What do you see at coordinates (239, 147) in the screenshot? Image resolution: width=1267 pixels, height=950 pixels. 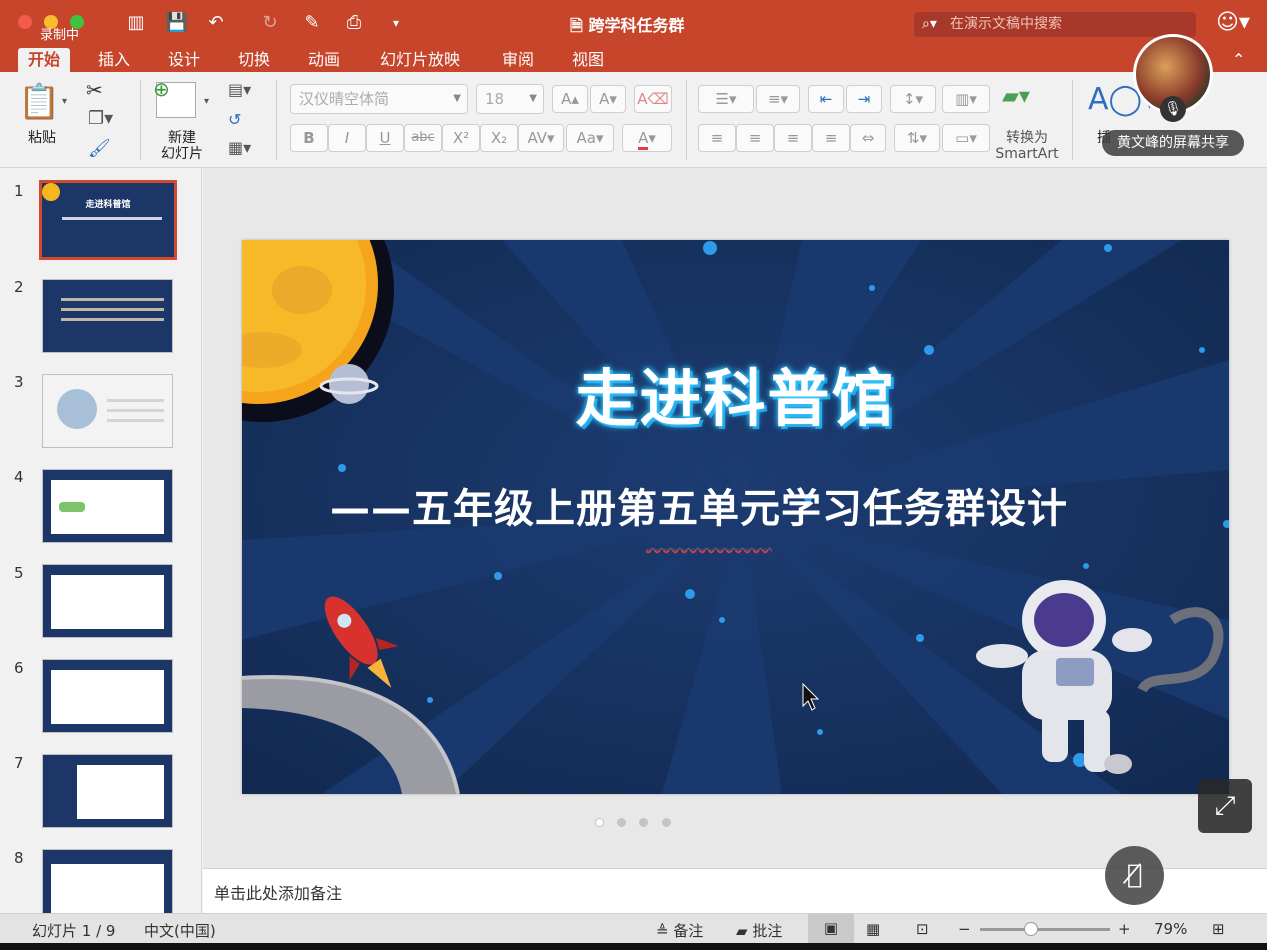 I see `section-icon: ▦▾` at bounding box center [239, 147].